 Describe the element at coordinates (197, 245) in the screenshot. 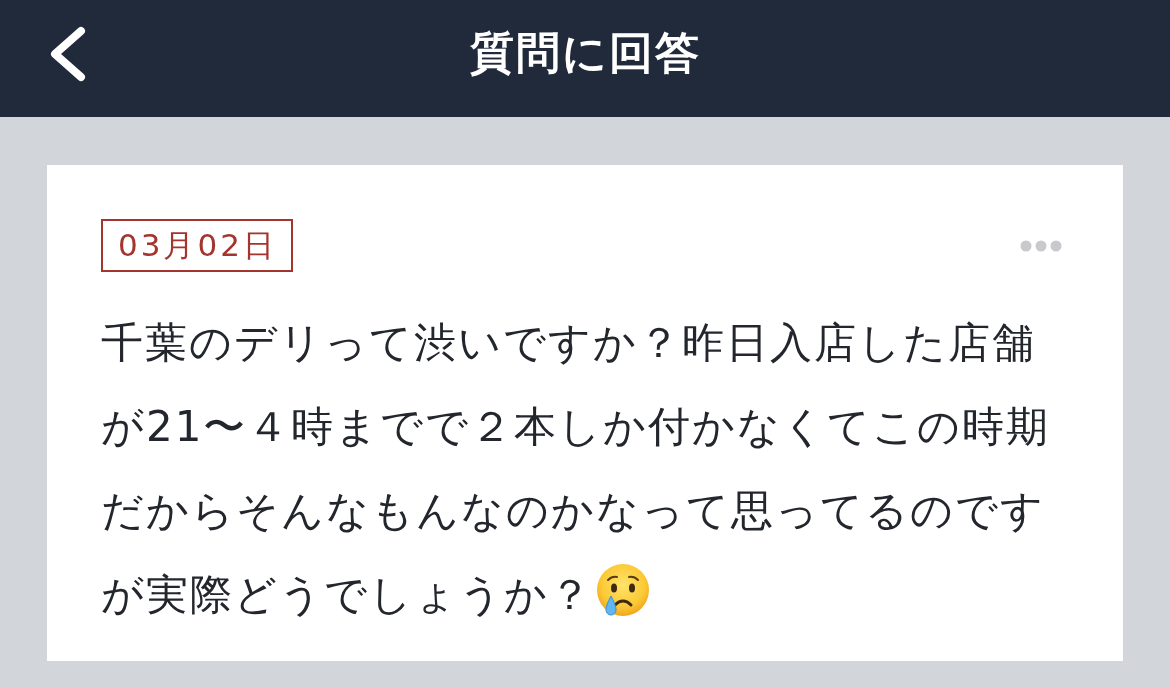

I see `date-tag: 03月02日` at that location.